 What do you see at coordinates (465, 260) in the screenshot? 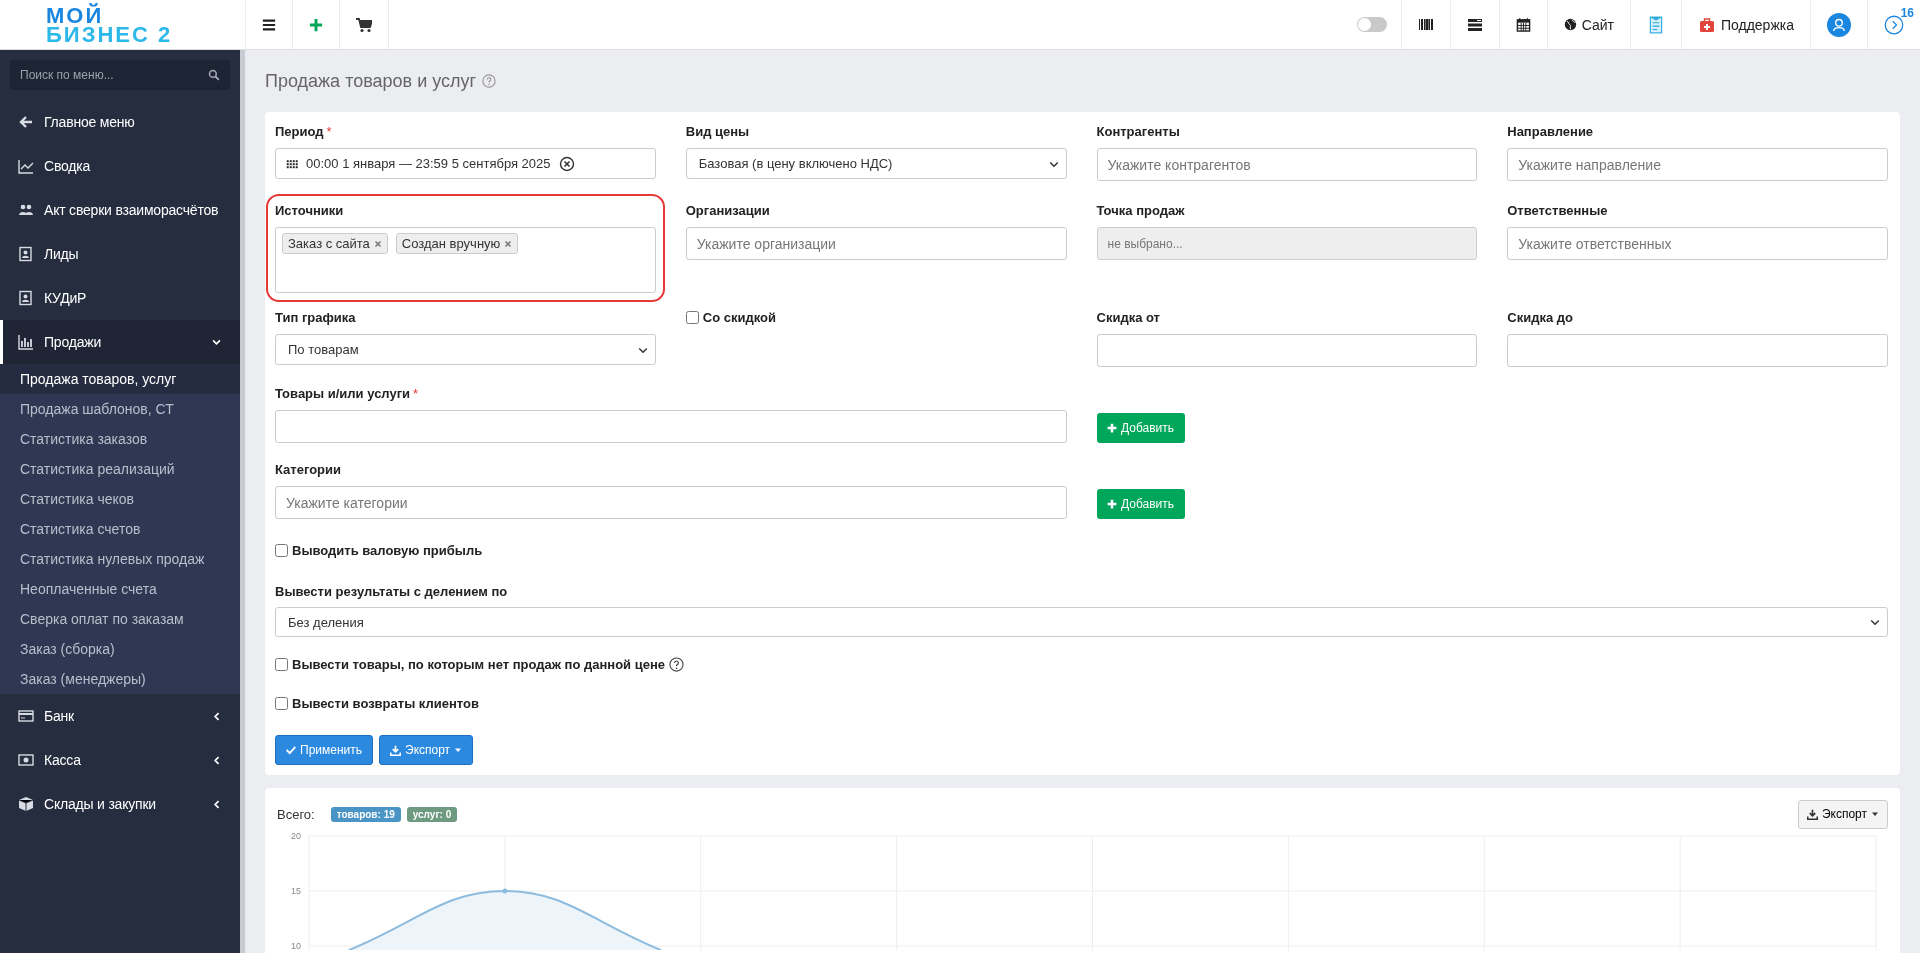
I see `tags-field: Заказ с сайта Создан вручную` at bounding box center [465, 260].